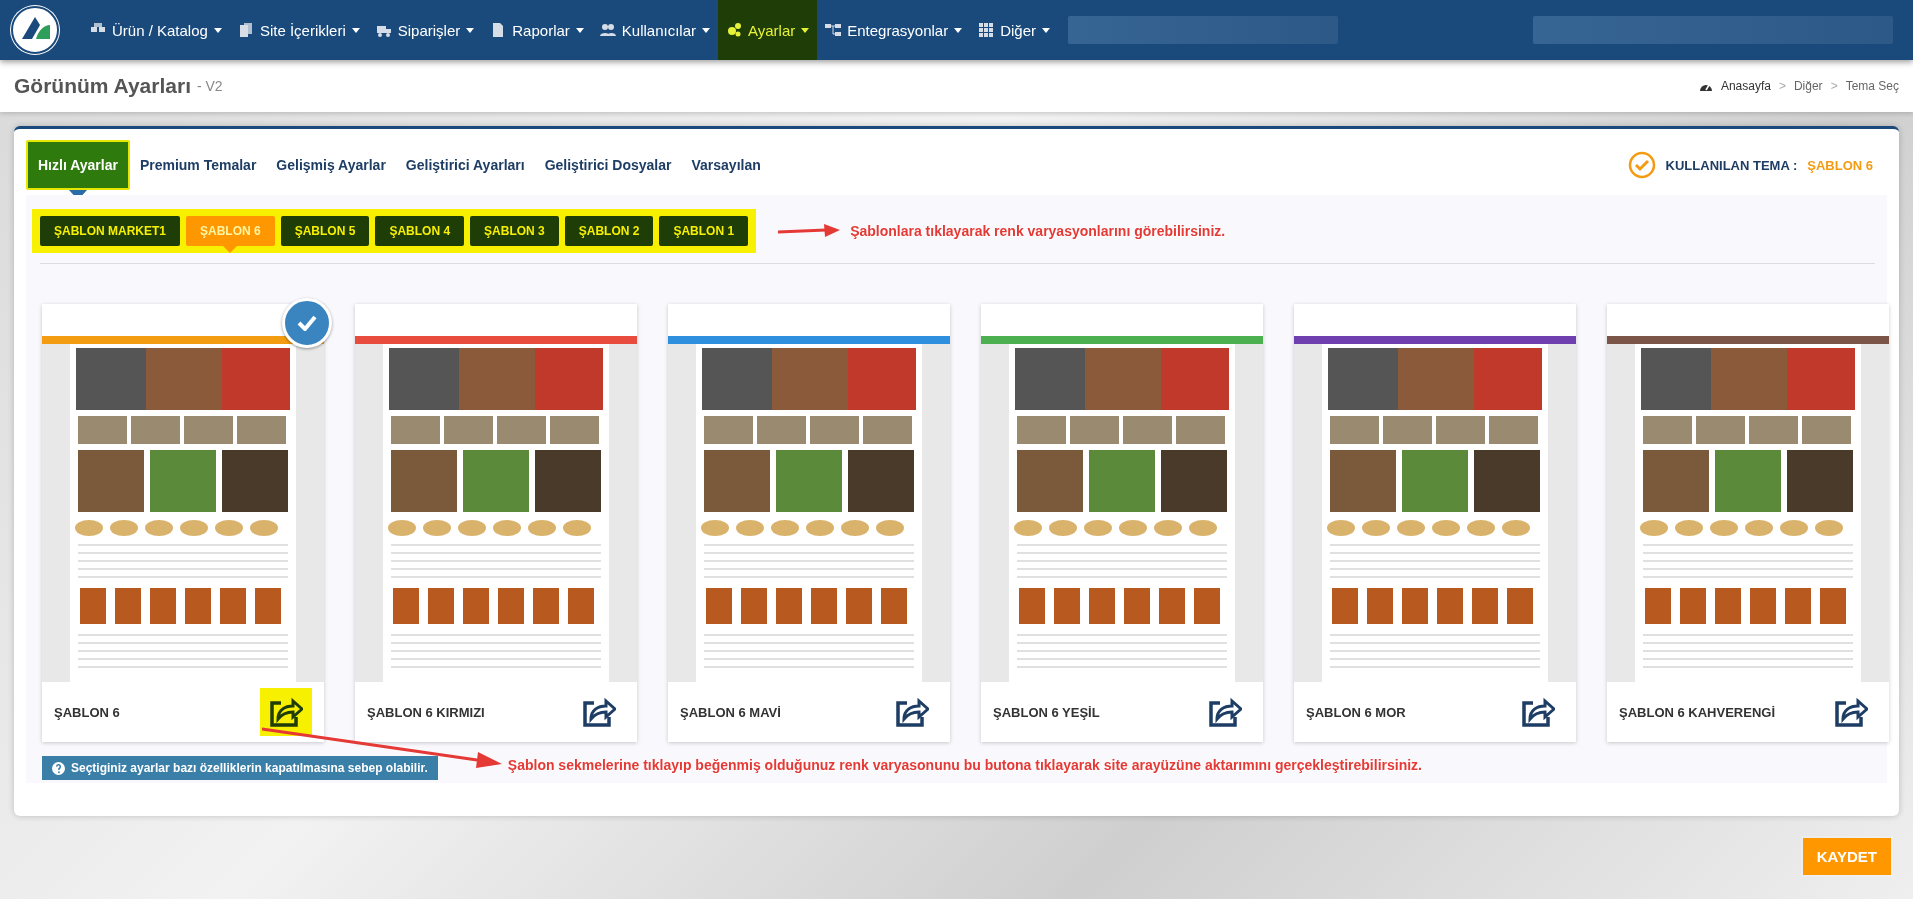 The image size is (1913, 899). What do you see at coordinates (608, 165) in the screenshot?
I see `settings-tab: Geliştirici Dosyalar` at bounding box center [608, 165].